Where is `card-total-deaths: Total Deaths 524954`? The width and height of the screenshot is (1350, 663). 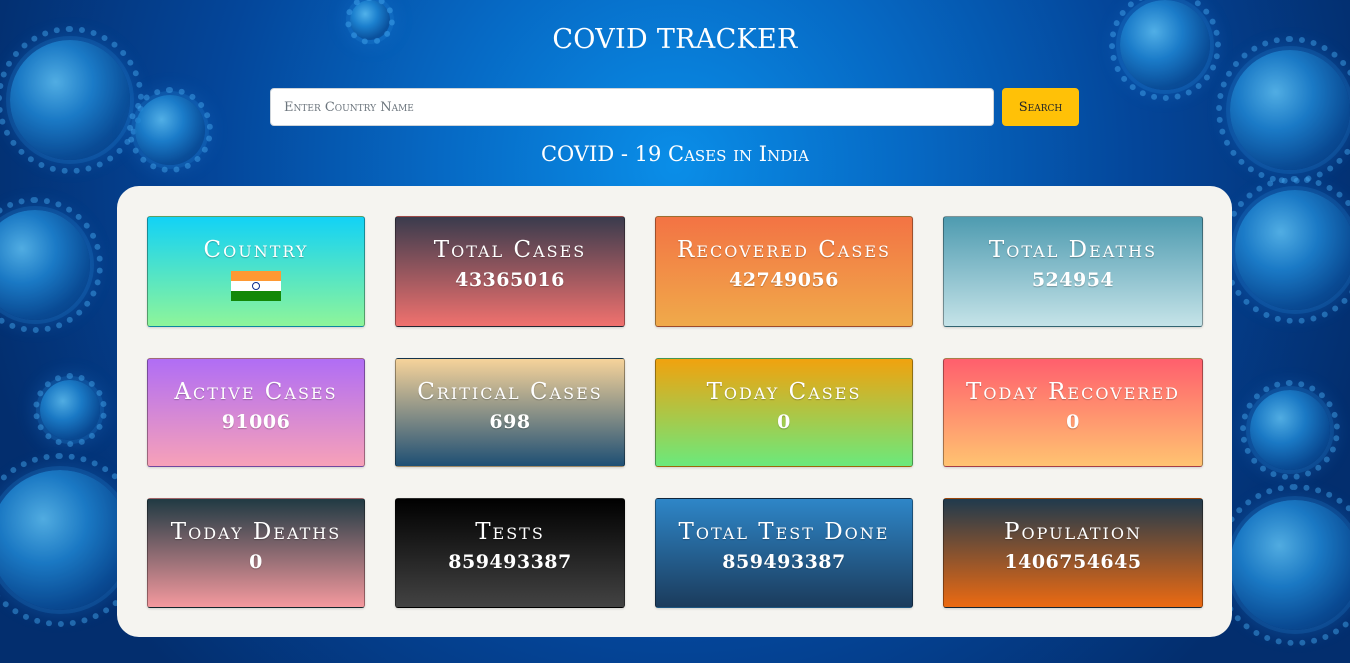 card-total-deaths: Total Deaths 524954 is located at coordinates (1073, 271).